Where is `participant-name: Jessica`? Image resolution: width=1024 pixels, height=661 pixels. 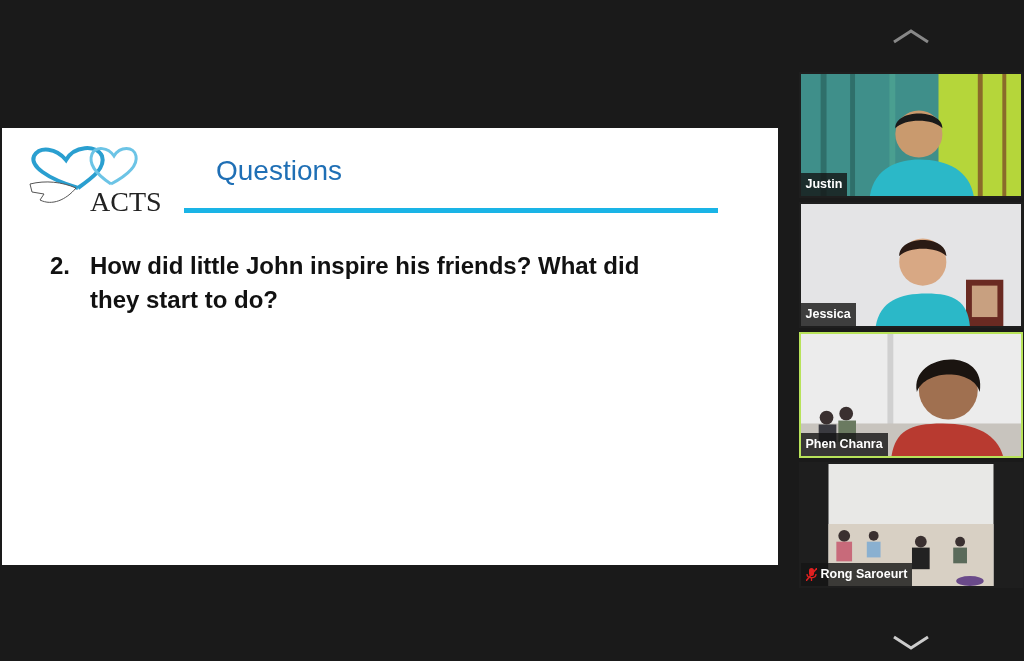 participant-name: Jessica is located at coordinates (828, 315).